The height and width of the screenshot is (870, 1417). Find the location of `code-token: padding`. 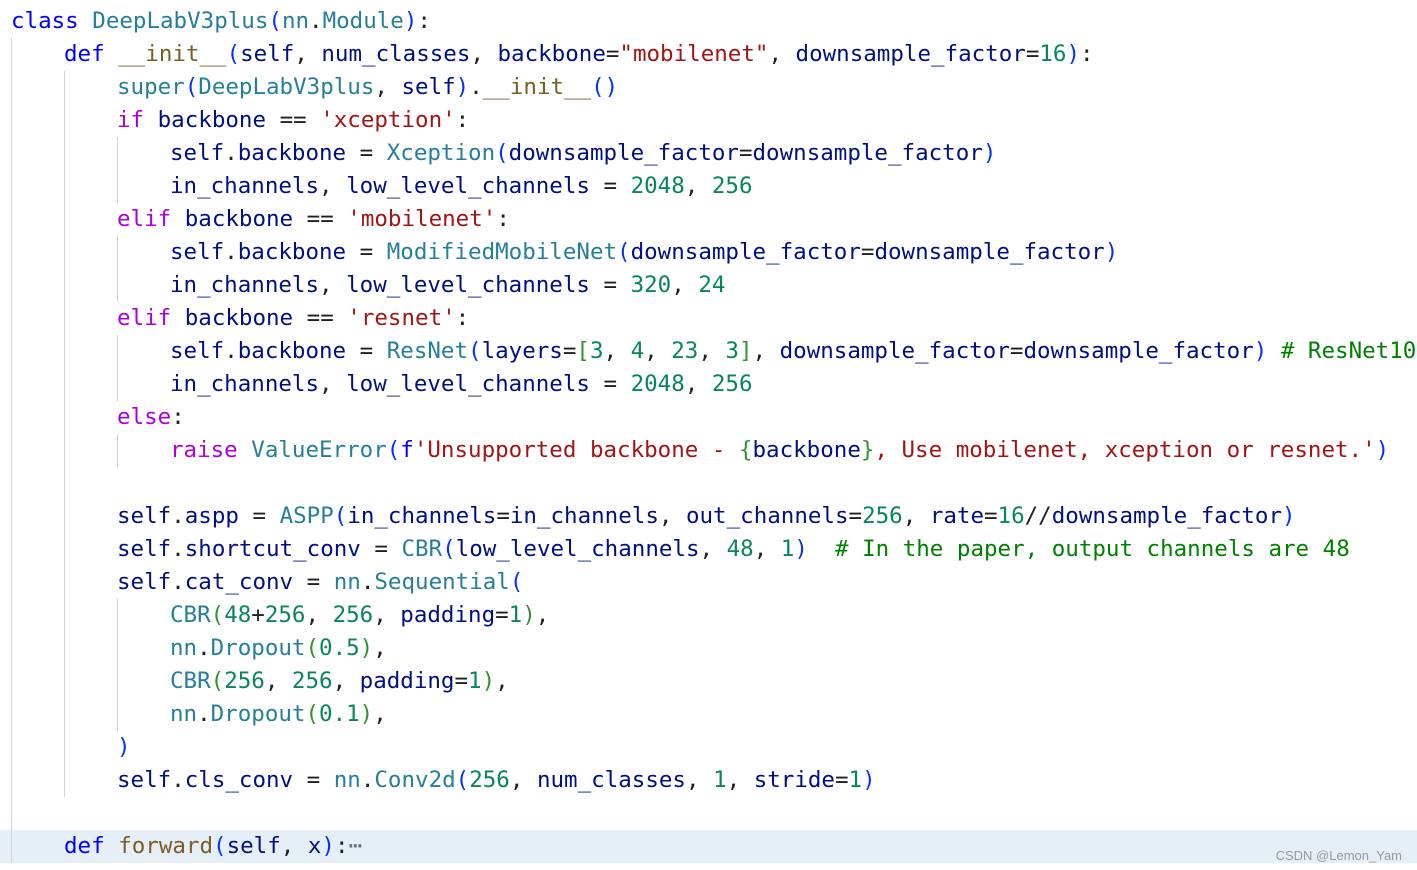

code-token: padding is located at coordinates (448, 615).